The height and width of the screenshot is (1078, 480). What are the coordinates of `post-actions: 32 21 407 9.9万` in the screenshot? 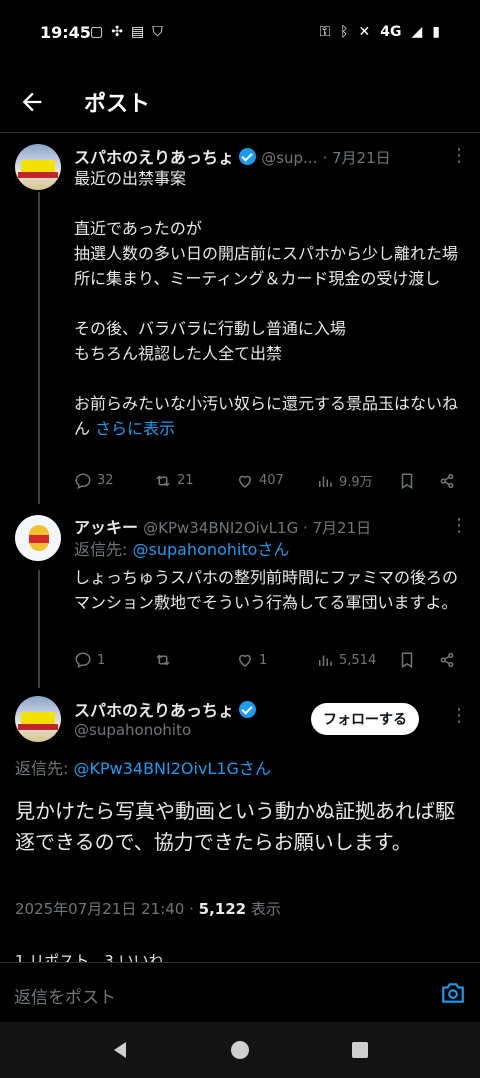 It's located at (269, 480).